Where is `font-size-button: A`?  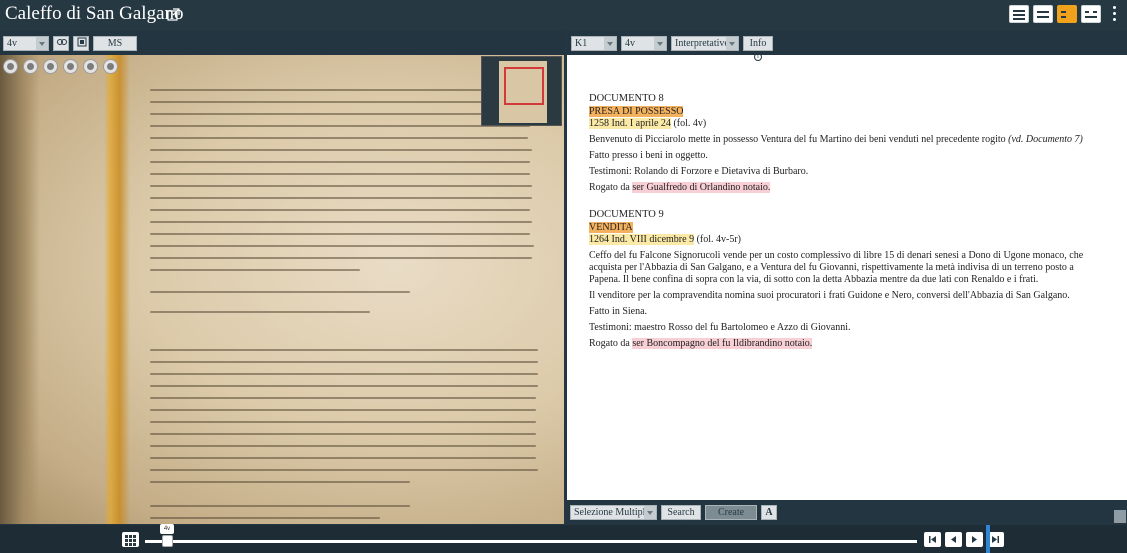 font-size-button: A is located at coordinates (769, 512).